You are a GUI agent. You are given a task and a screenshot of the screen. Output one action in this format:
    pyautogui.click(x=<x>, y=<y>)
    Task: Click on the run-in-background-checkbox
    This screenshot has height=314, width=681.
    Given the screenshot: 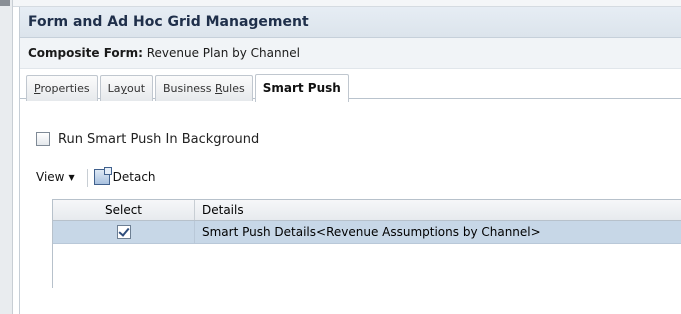 What is the action you would take?
    pyautogui.click(x=43, y=139)
    